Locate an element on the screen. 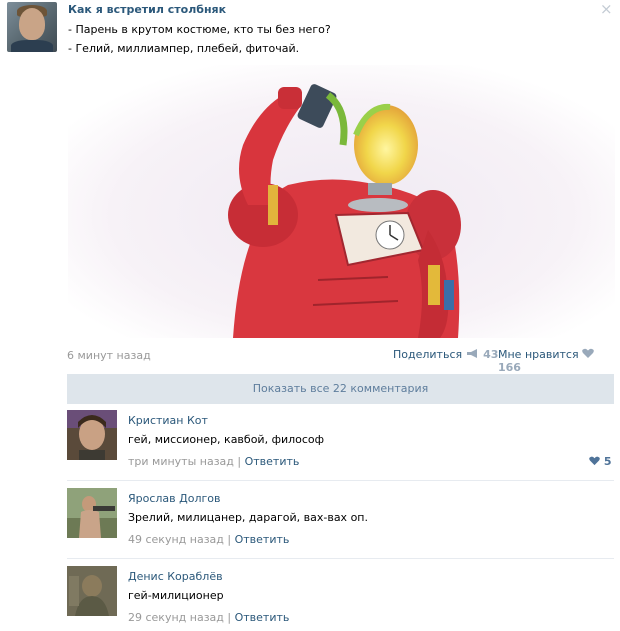 The width and height of the screenshot is (620, 631). post-title: Как я встретил столбняк is located at coordinates (147, 9).